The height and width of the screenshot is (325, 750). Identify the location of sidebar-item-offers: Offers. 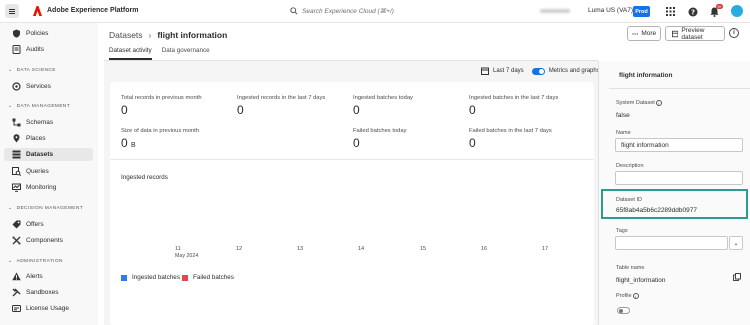
(48, 224).